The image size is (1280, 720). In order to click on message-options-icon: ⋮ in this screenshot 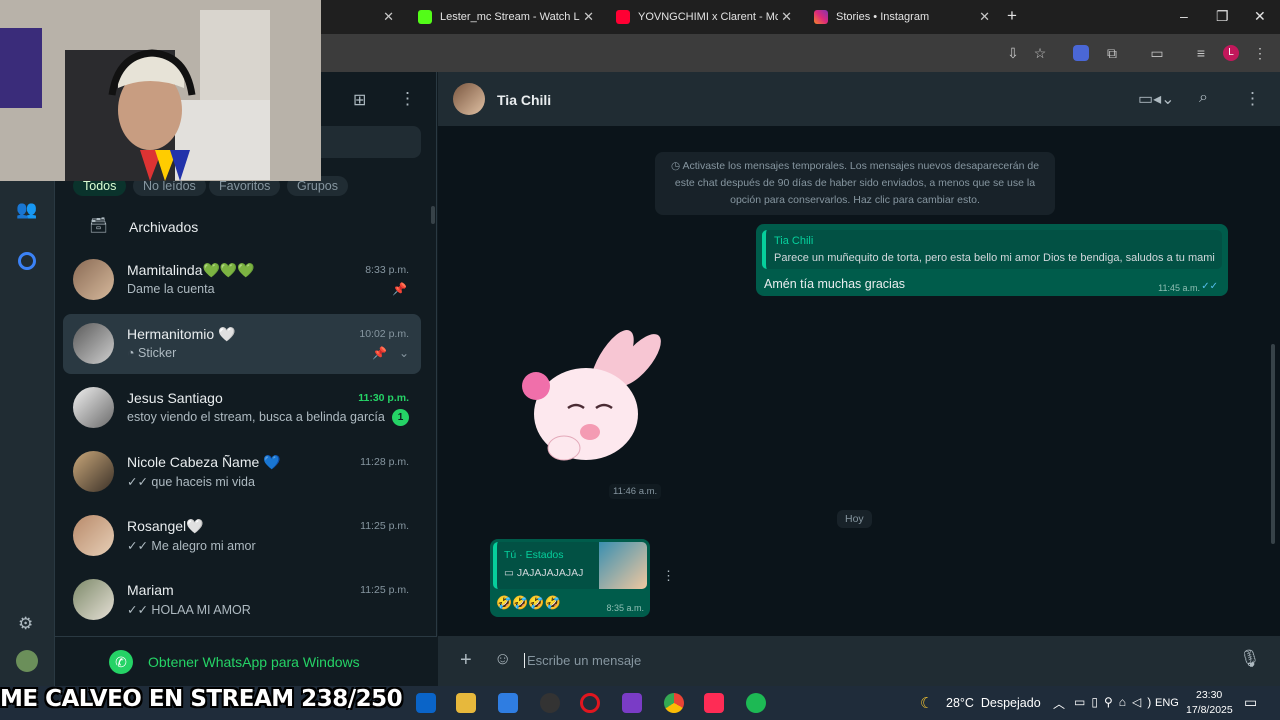, I will do `click(668, 576)`.